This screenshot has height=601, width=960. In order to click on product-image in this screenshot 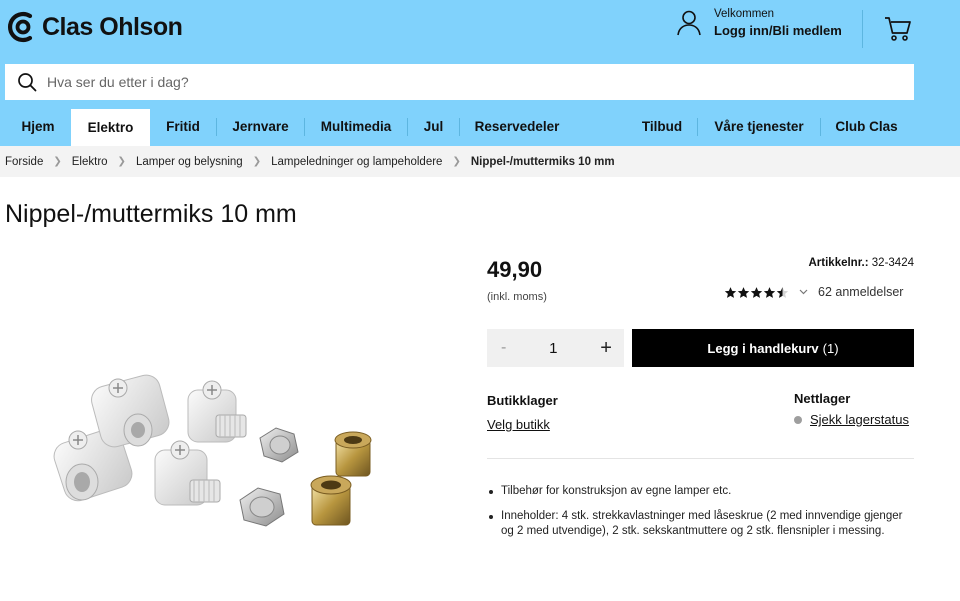, I will do `click(240, 460)`.